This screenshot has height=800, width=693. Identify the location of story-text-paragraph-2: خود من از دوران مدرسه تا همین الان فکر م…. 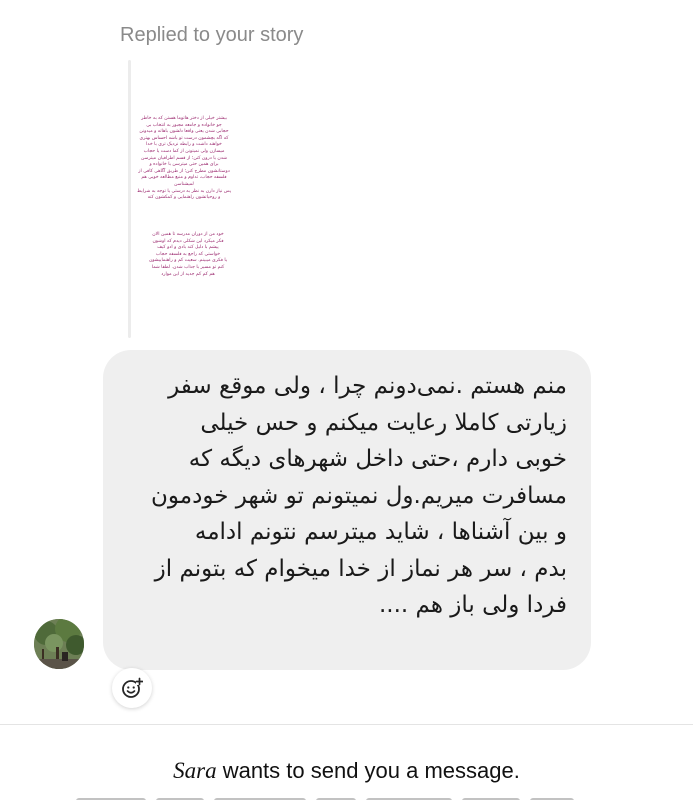
(188, 254).